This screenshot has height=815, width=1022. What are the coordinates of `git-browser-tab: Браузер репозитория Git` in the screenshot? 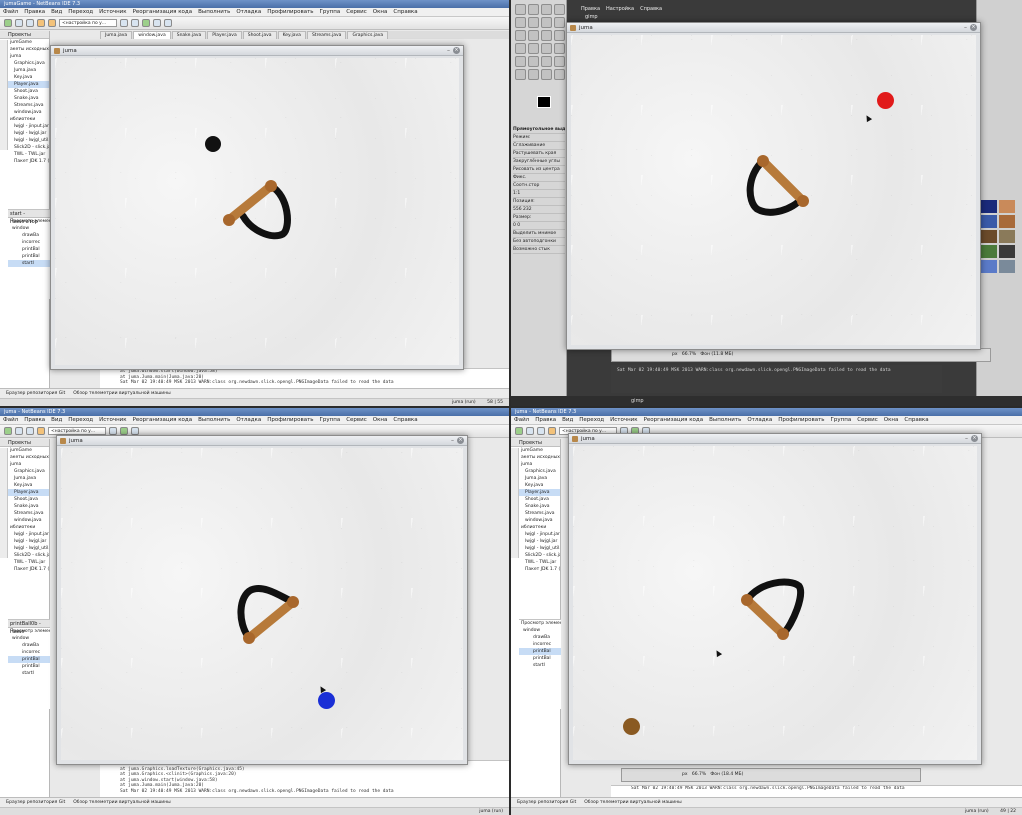 It's located at (546, 802).